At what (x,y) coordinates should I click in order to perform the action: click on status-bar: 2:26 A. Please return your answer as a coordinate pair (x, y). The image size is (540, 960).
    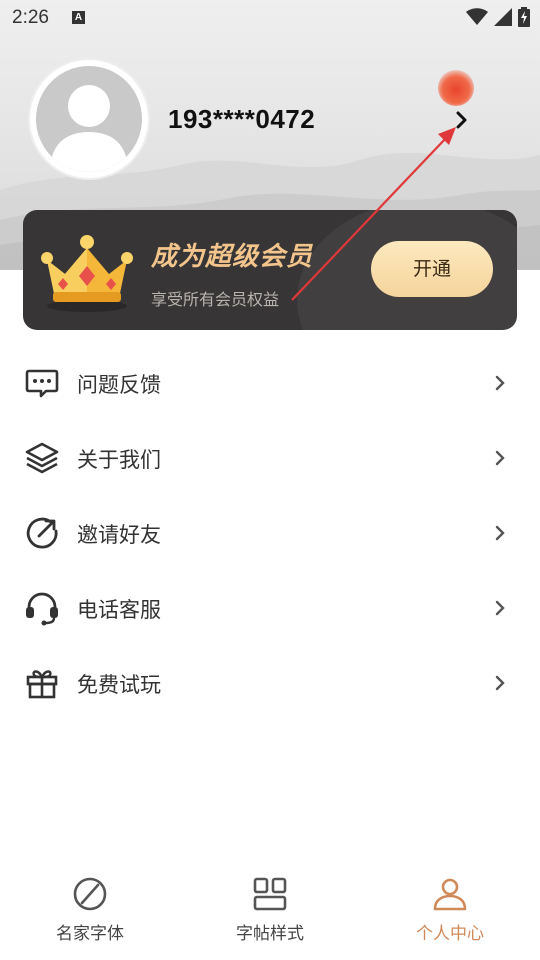
    Looking at the image, I should click on (270, 18).